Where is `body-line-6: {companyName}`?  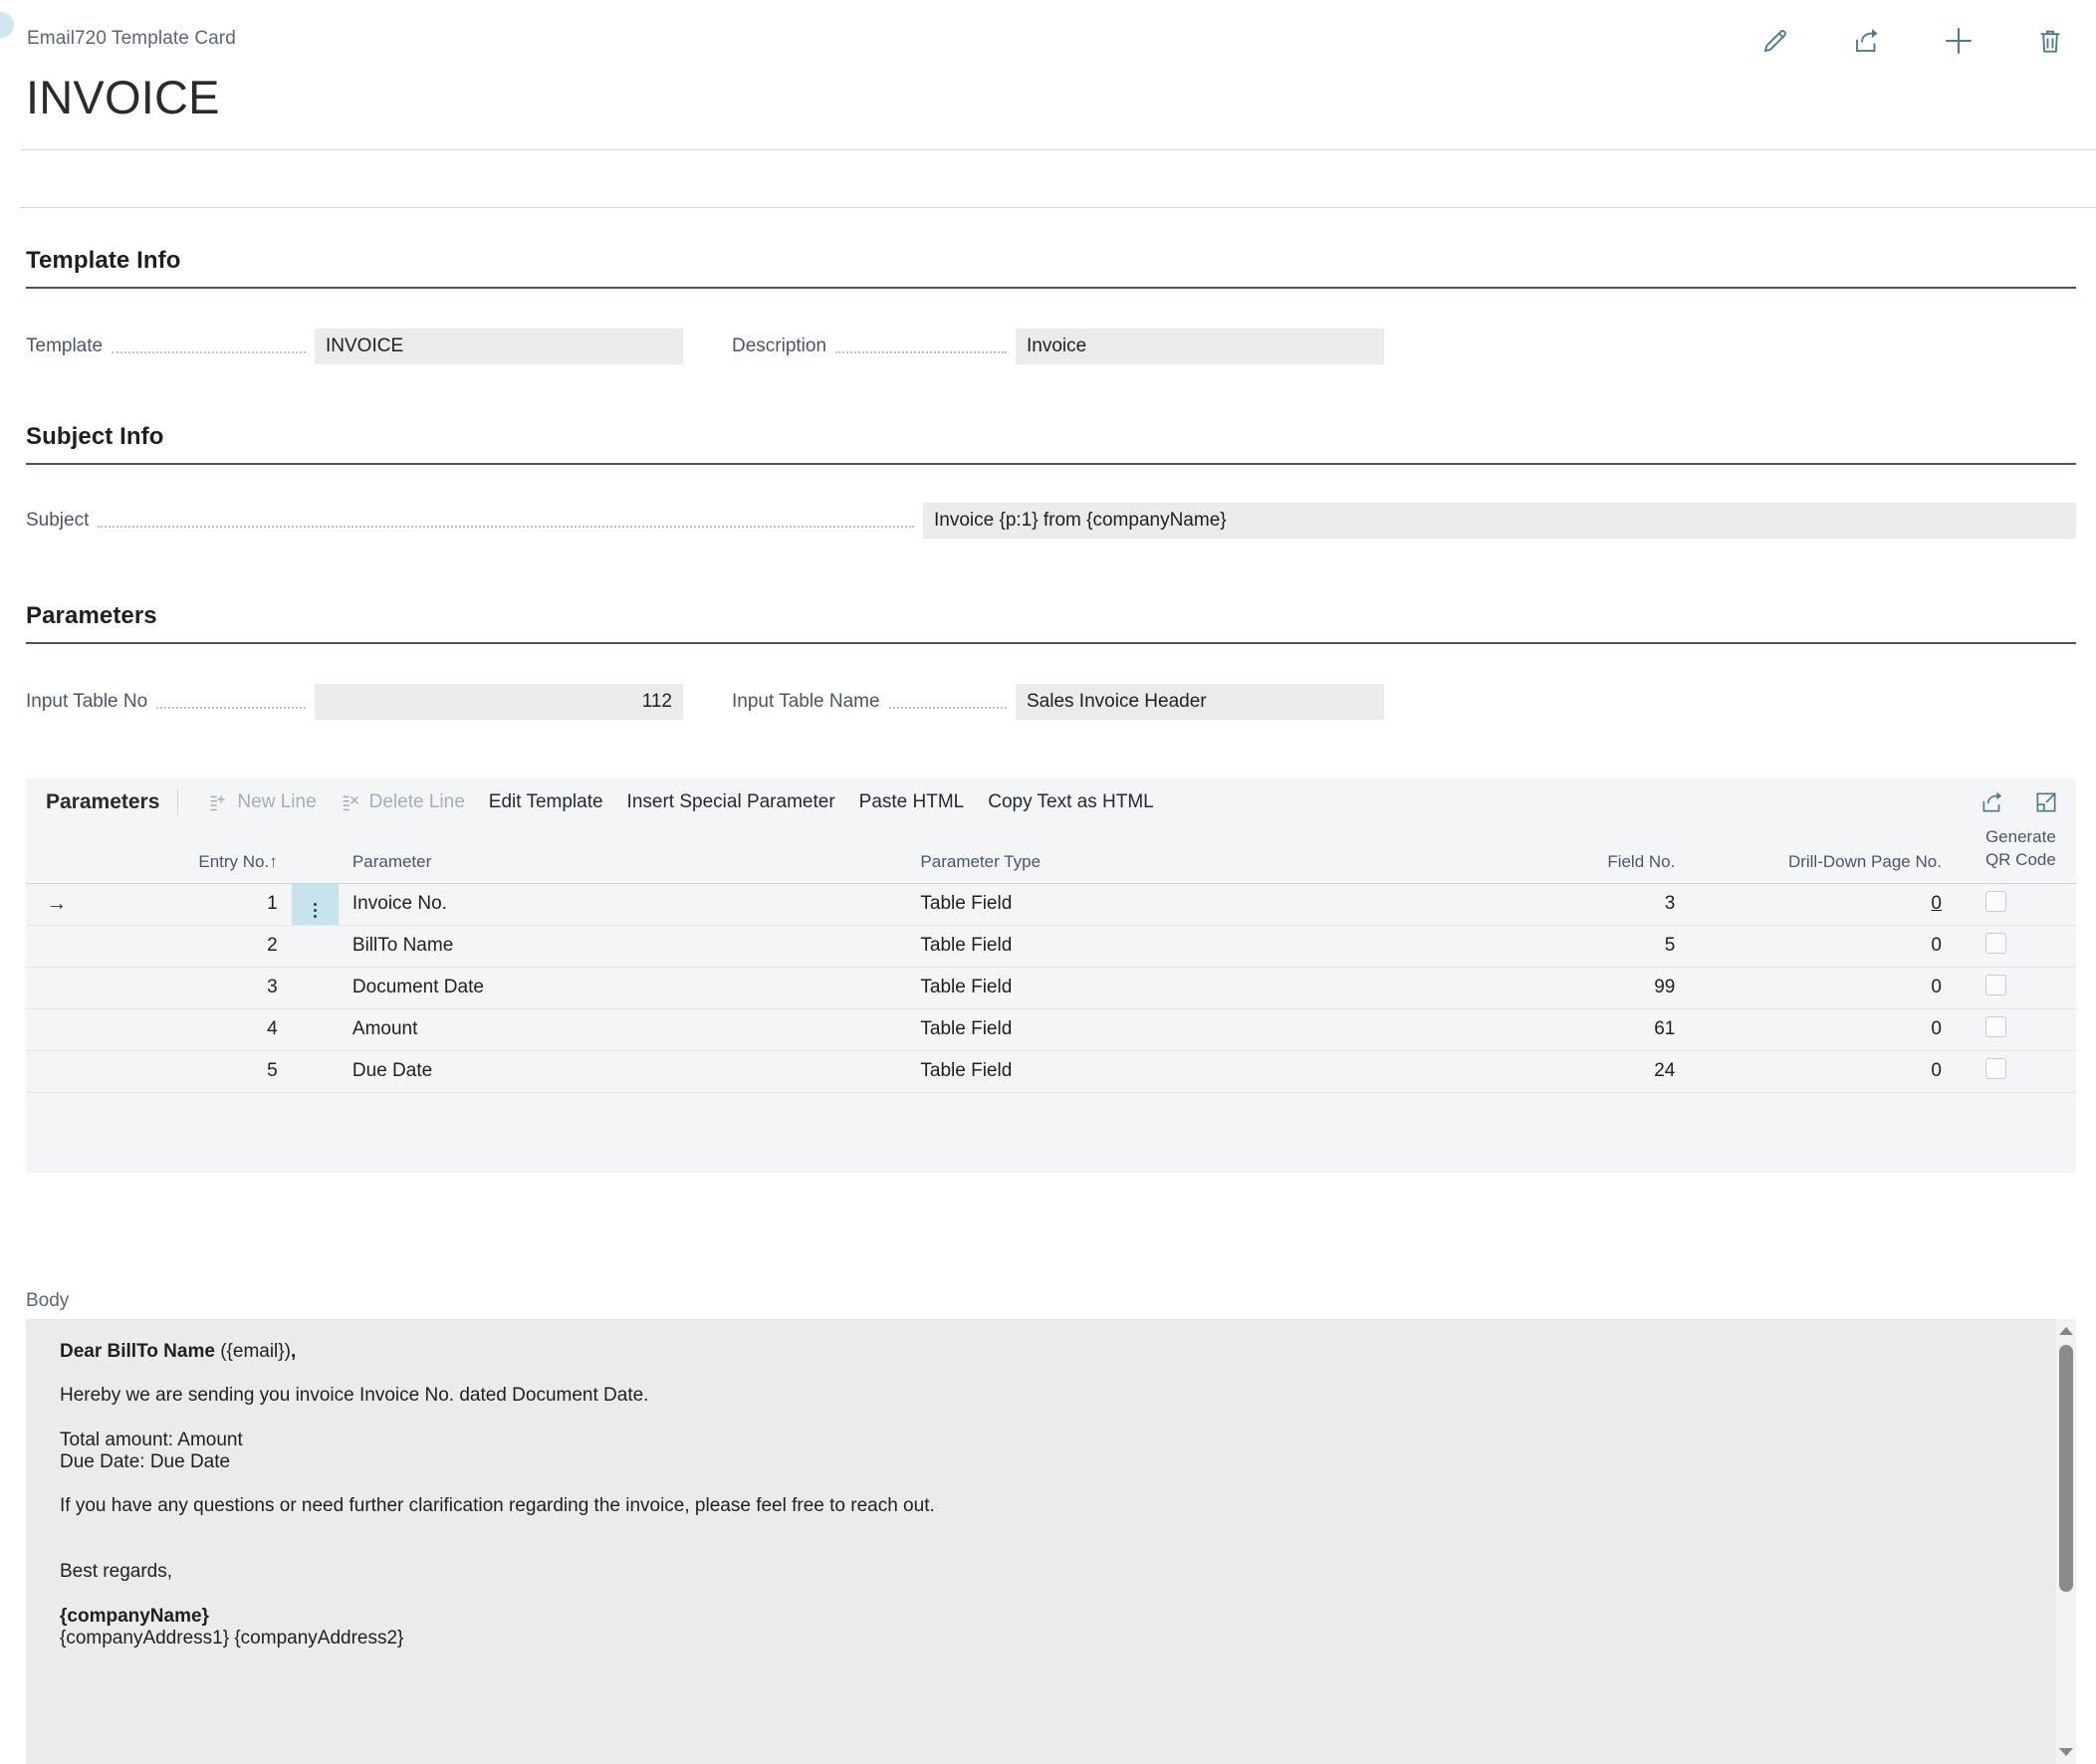 body-line-6: {companyName} is located at coordinates (134, 1616).